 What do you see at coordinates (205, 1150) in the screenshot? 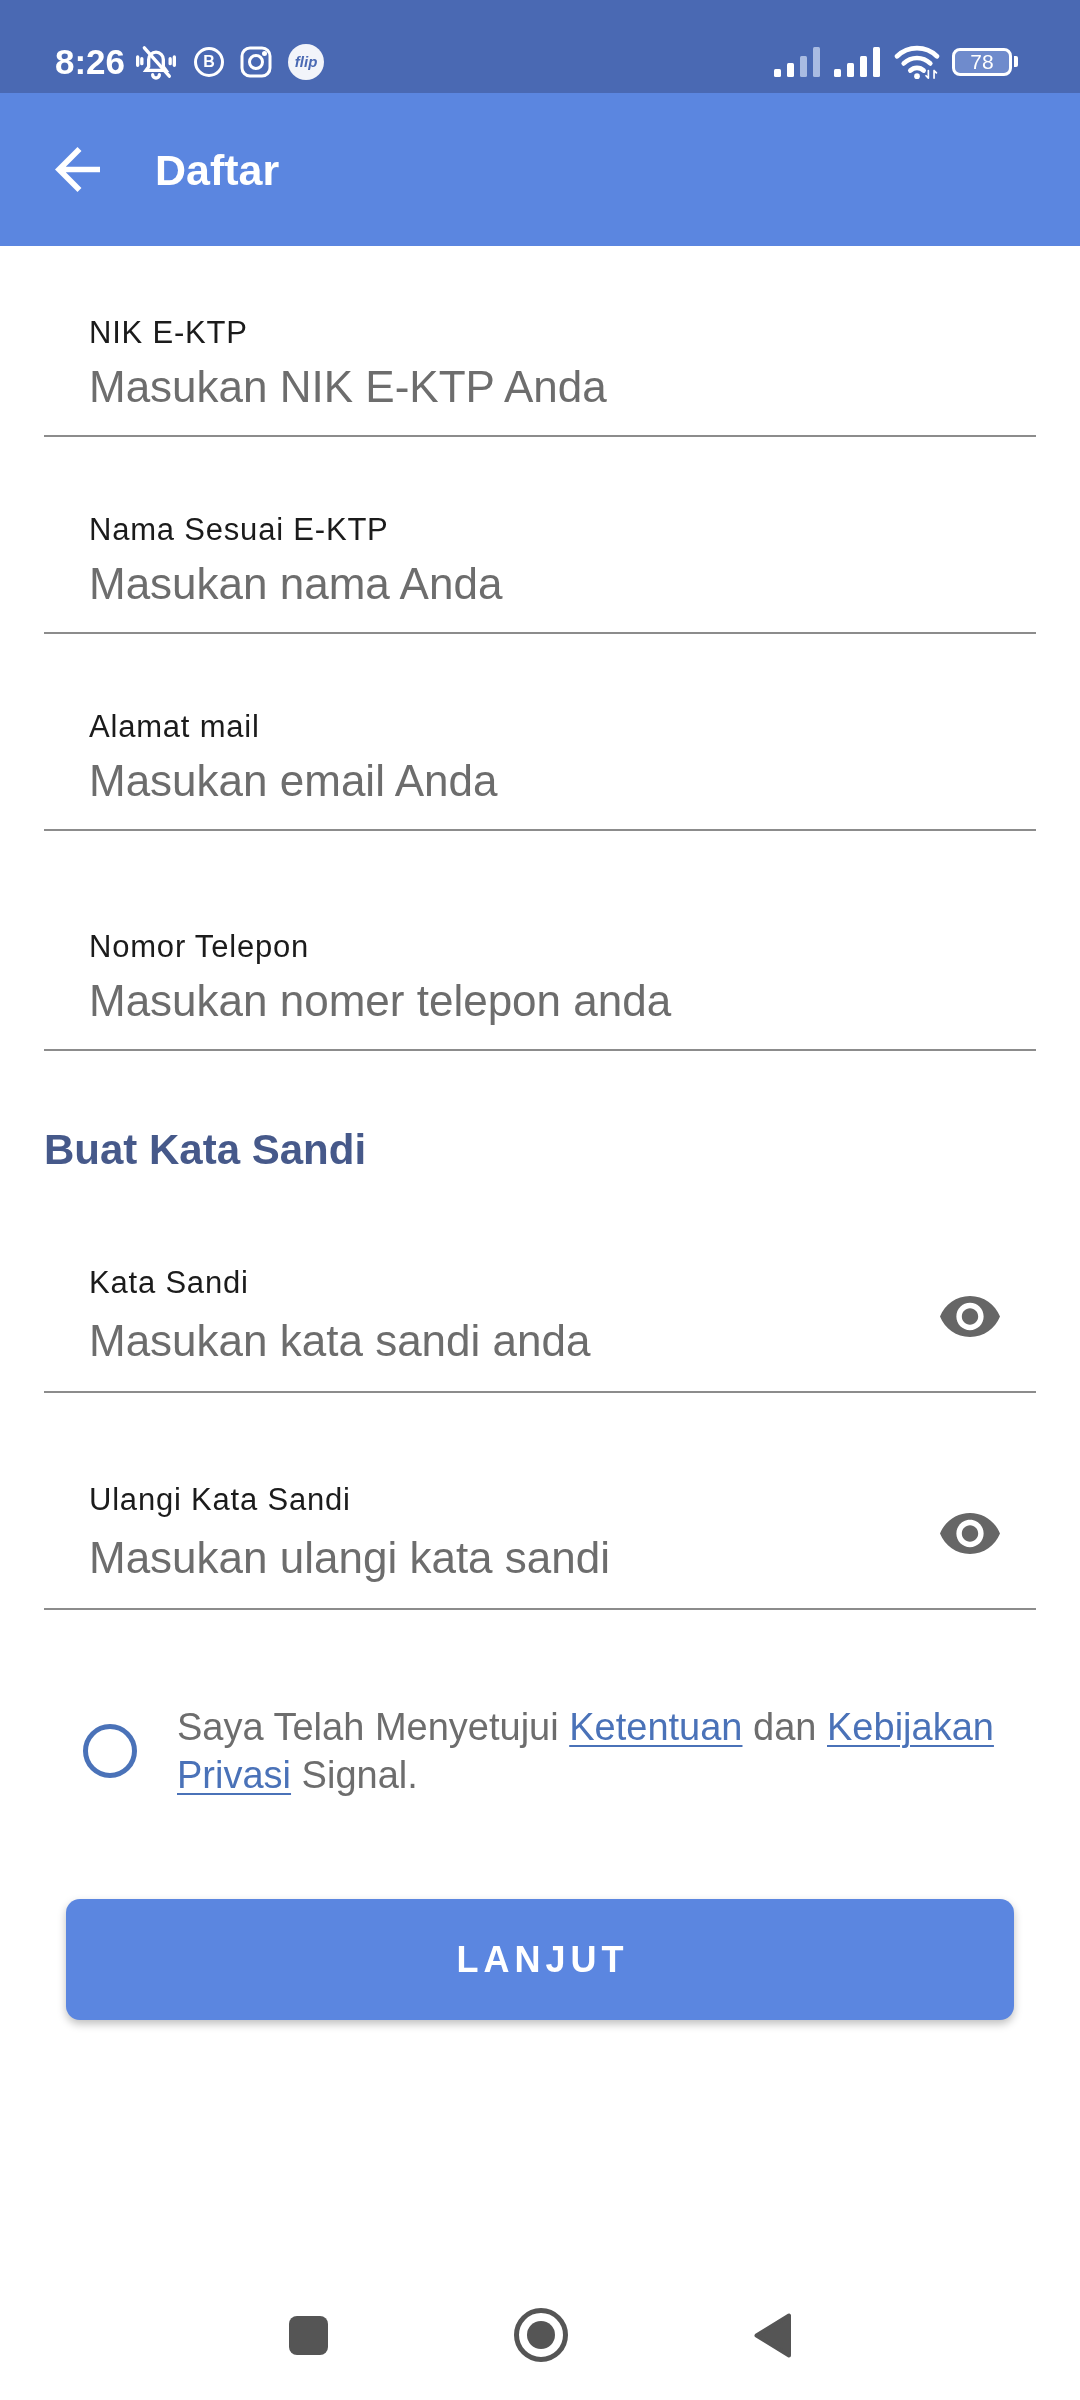
I see `section-heading: Buat Kata Sandi` at bounding box center [205, 1150].